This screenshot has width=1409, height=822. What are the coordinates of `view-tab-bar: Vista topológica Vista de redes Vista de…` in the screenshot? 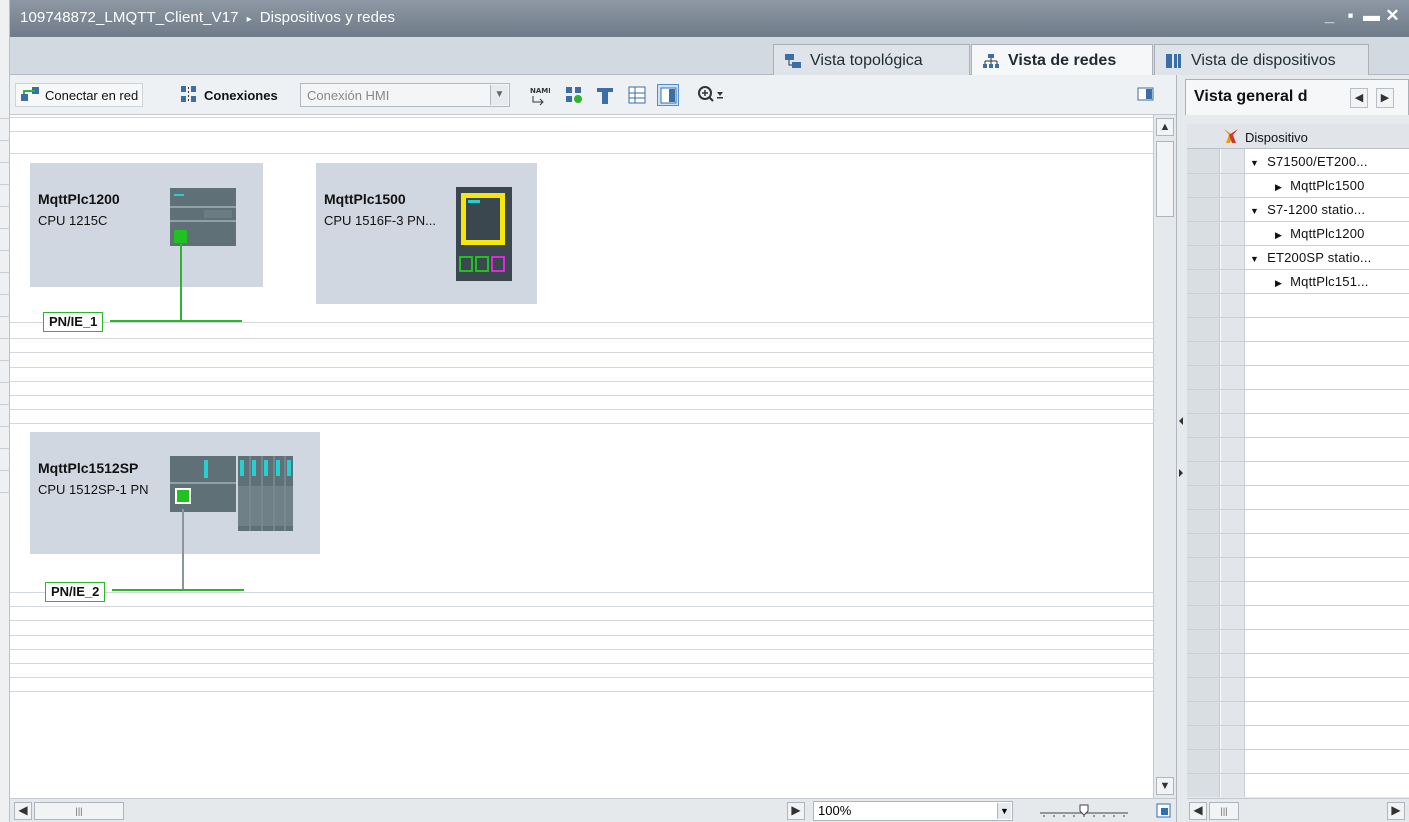 It's located at (709, 57).